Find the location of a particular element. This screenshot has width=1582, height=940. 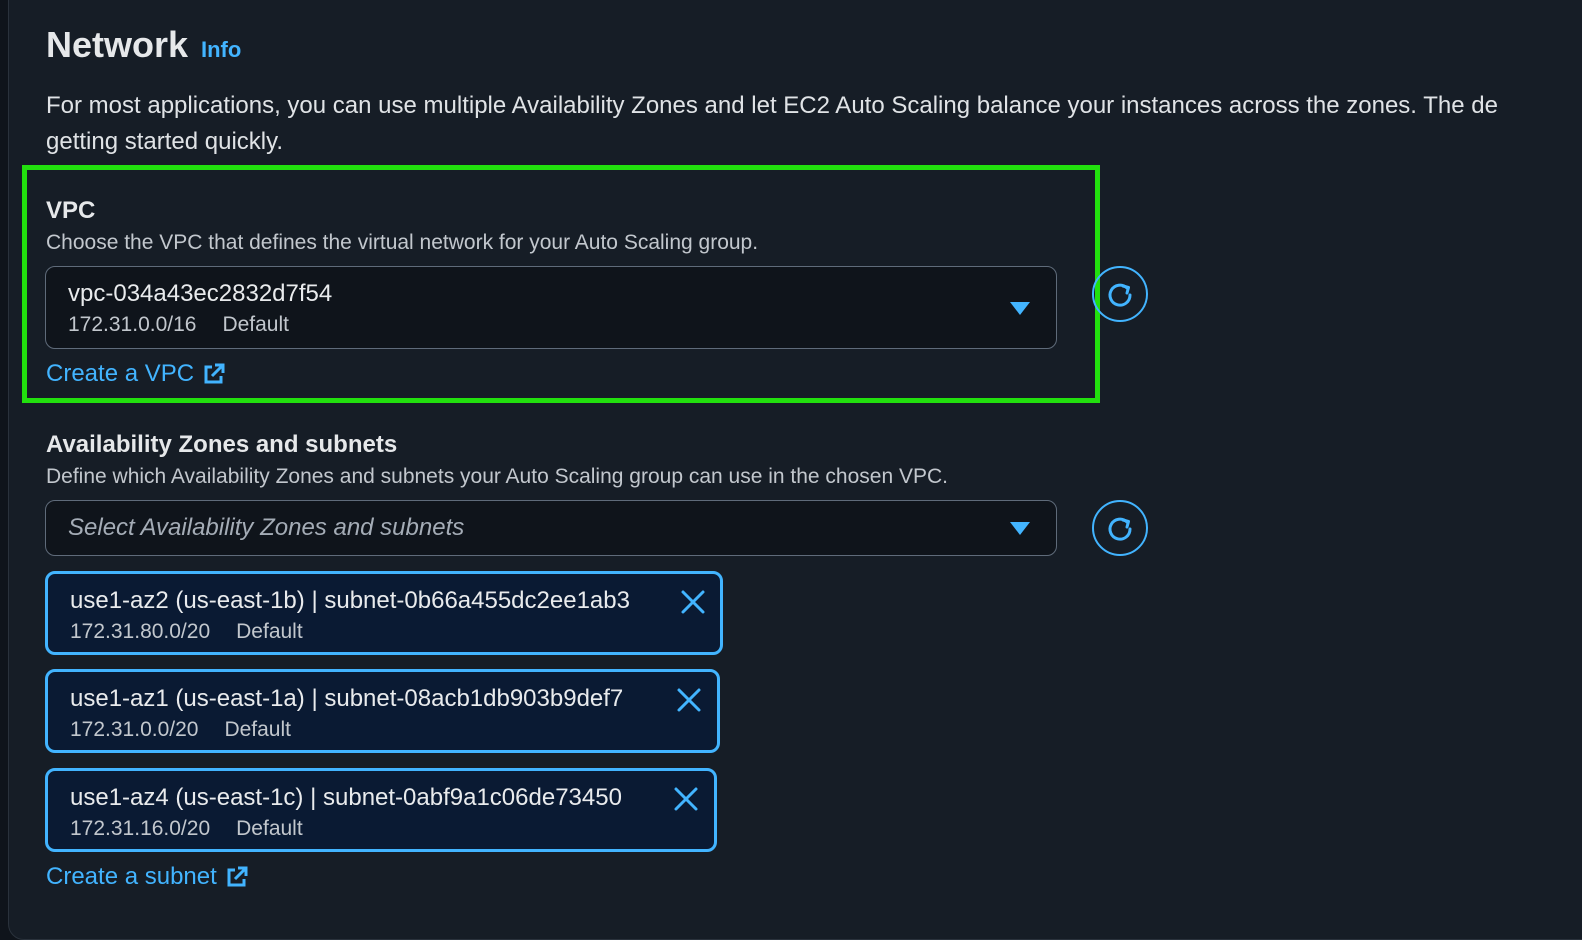

subnet-token-meta: 172.31.80.0/20 Default is located at coordinates (186, 632).